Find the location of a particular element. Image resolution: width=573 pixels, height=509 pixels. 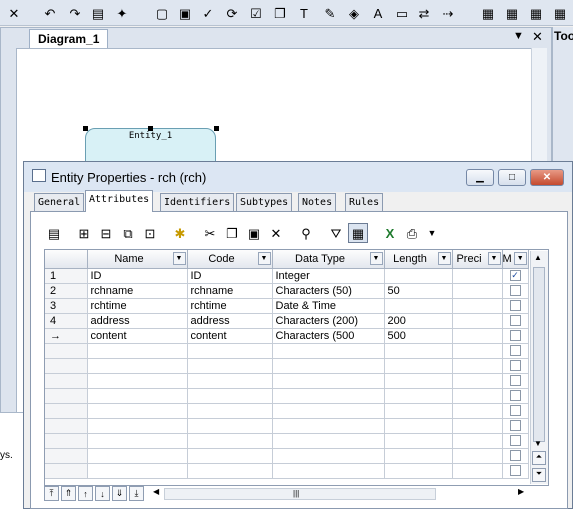

close-diagram-icon: ✕ is located at coordinates (537, 37).